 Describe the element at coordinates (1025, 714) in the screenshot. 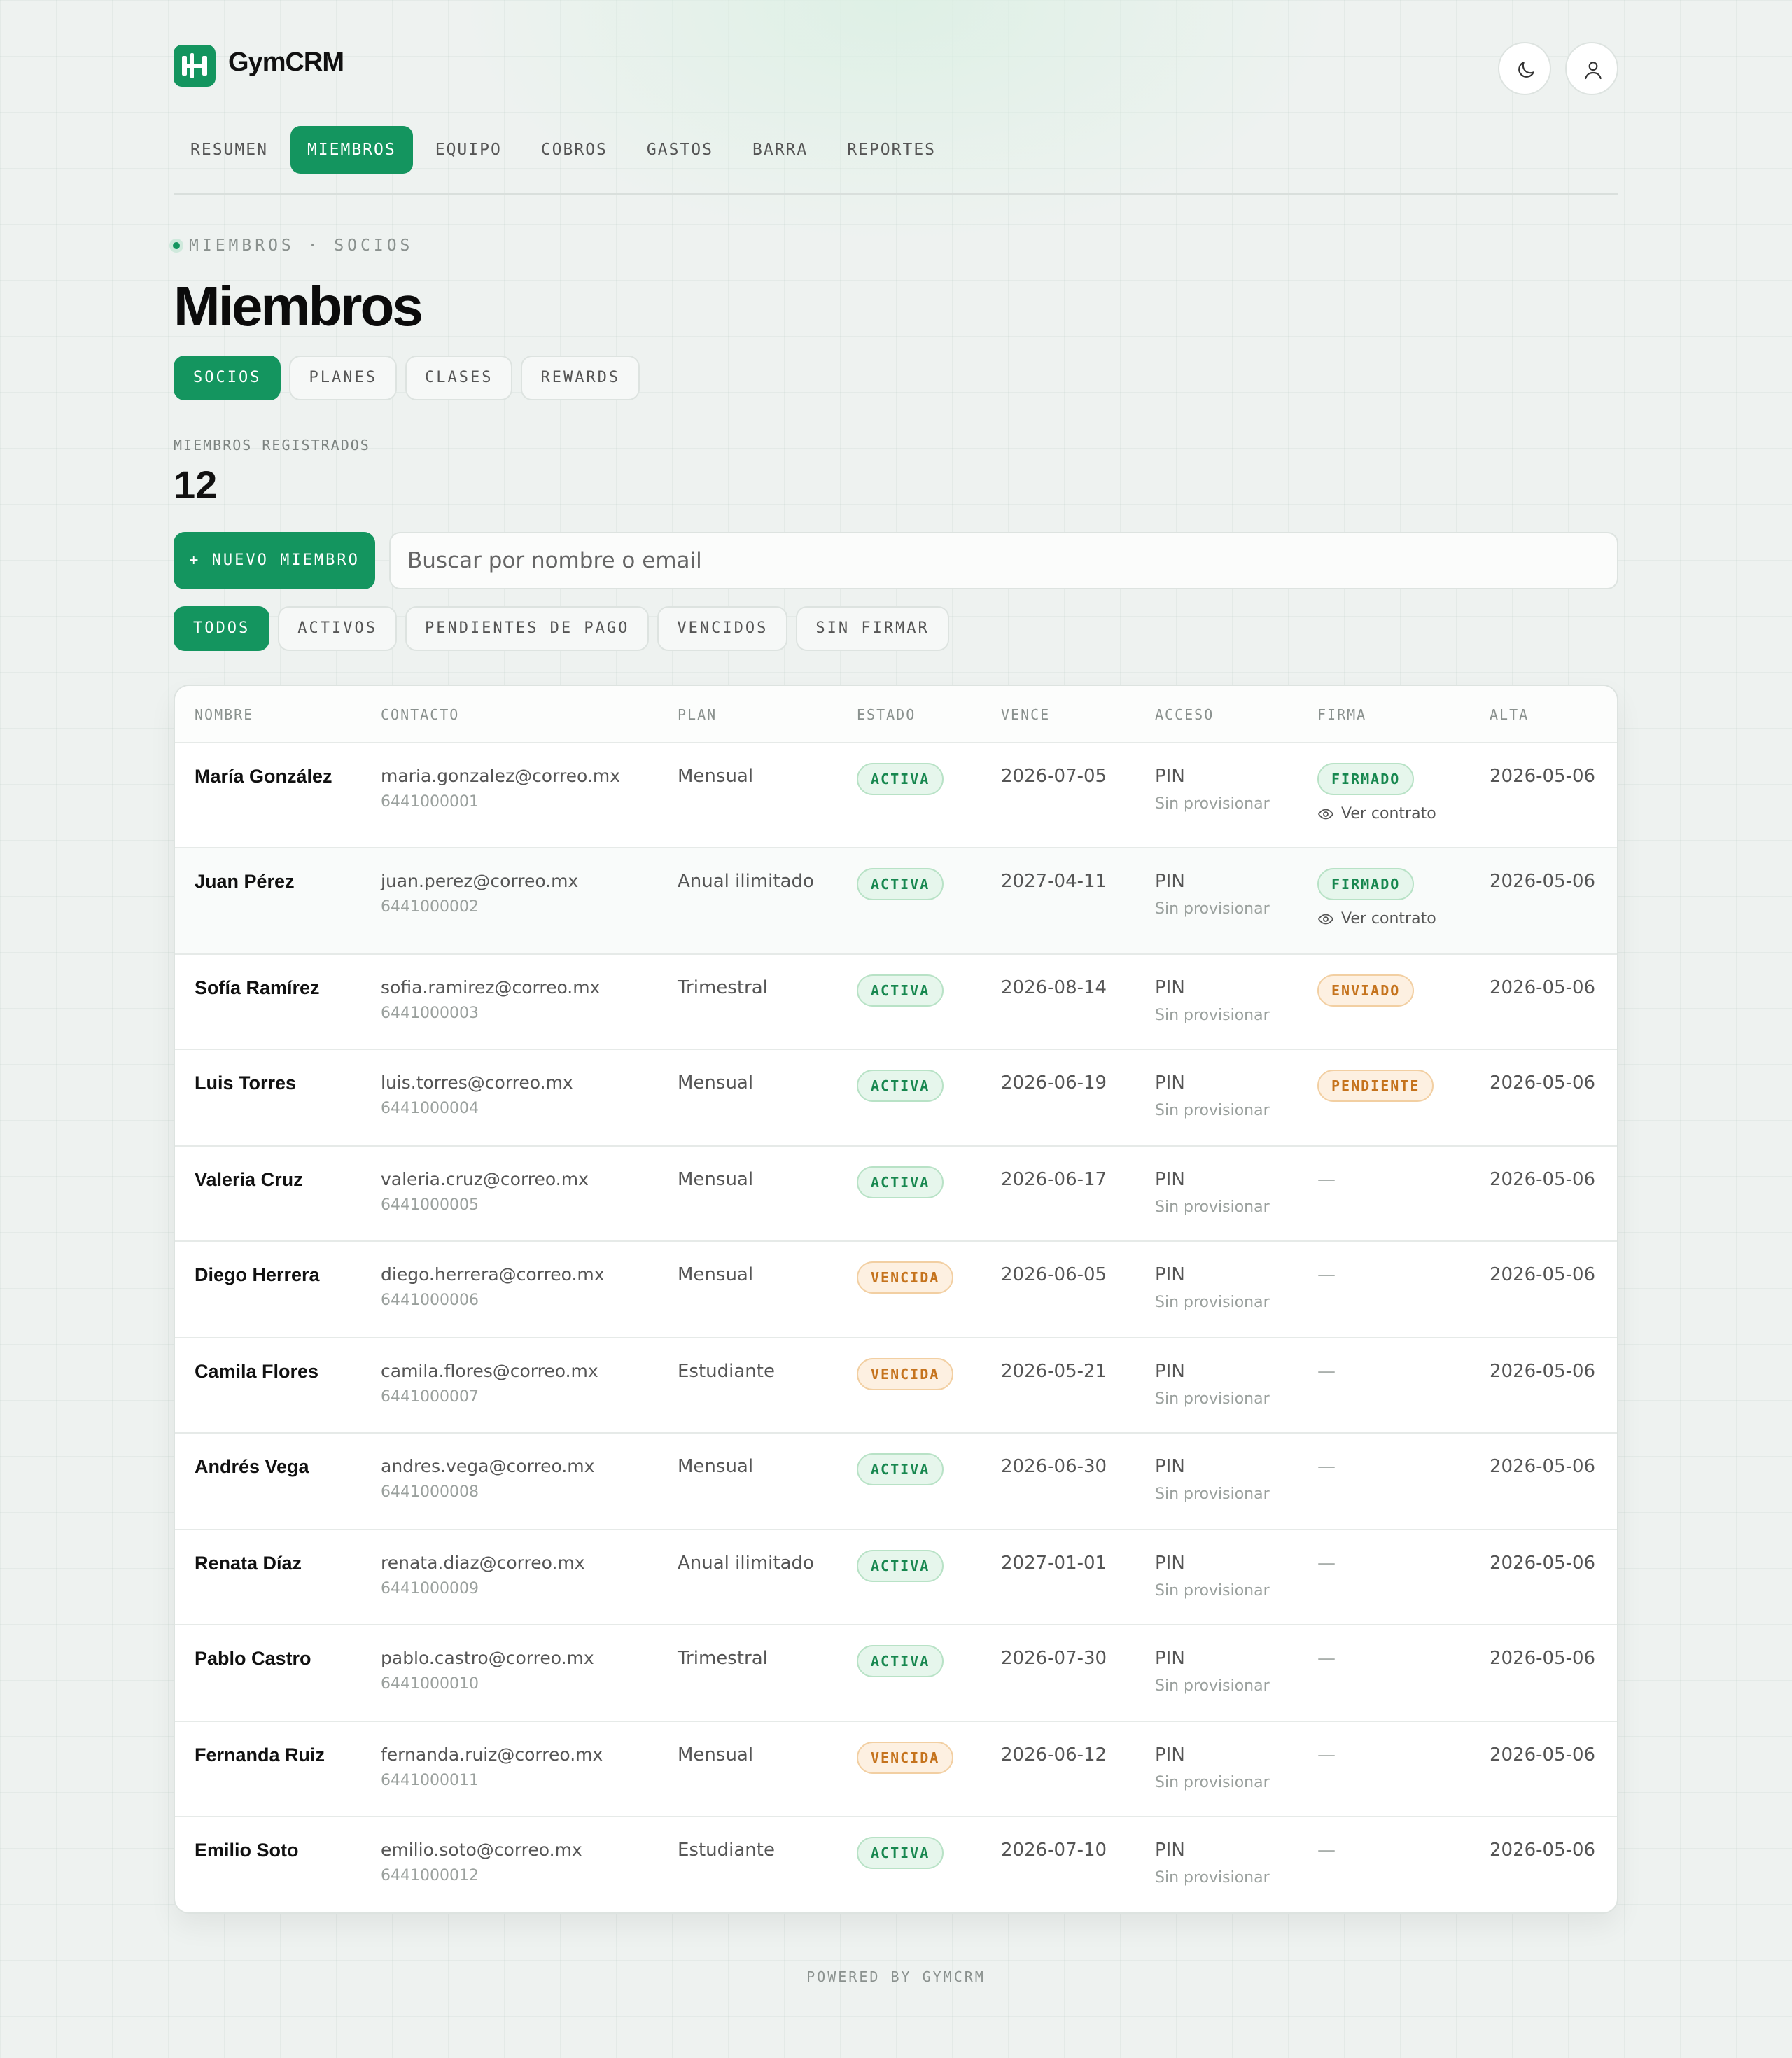

I see `column-header-vence: VENCE` at that location.